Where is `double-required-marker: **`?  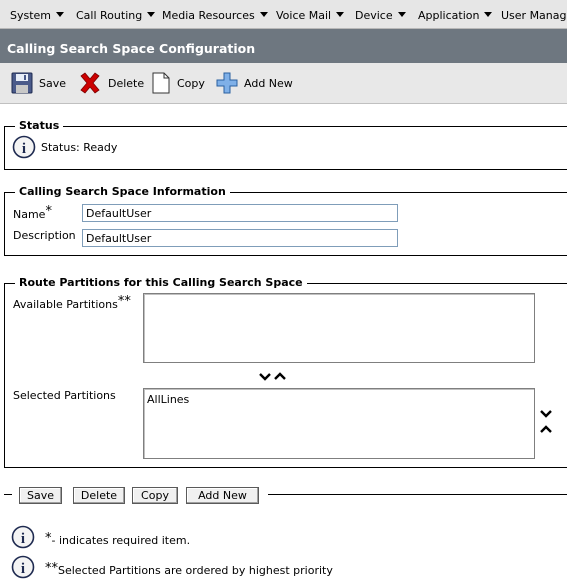
double-required-marker: ** is located at coordinates (124, 301).